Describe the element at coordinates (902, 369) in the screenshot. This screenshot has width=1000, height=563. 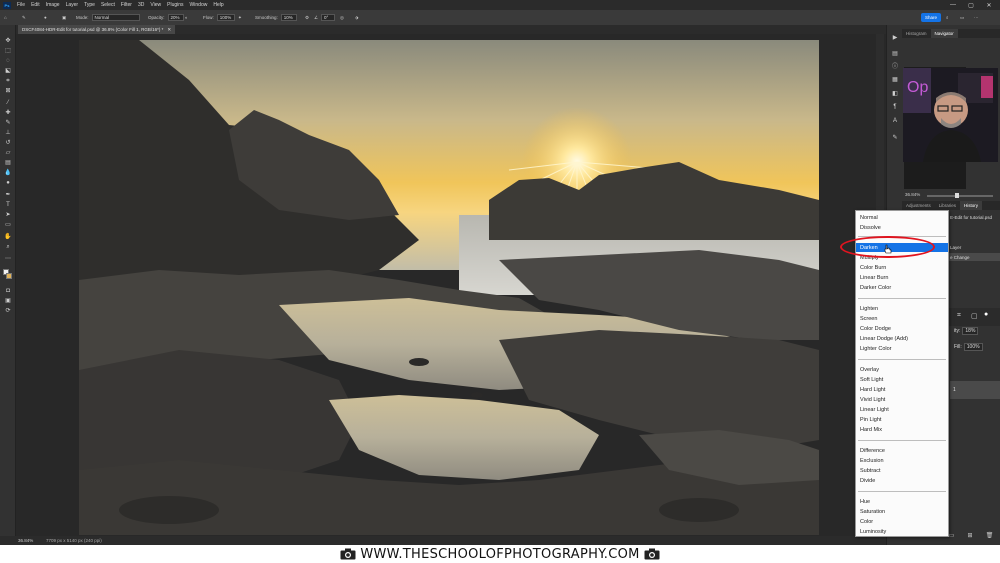
I see `blend-overlay: Overlay` at that location.